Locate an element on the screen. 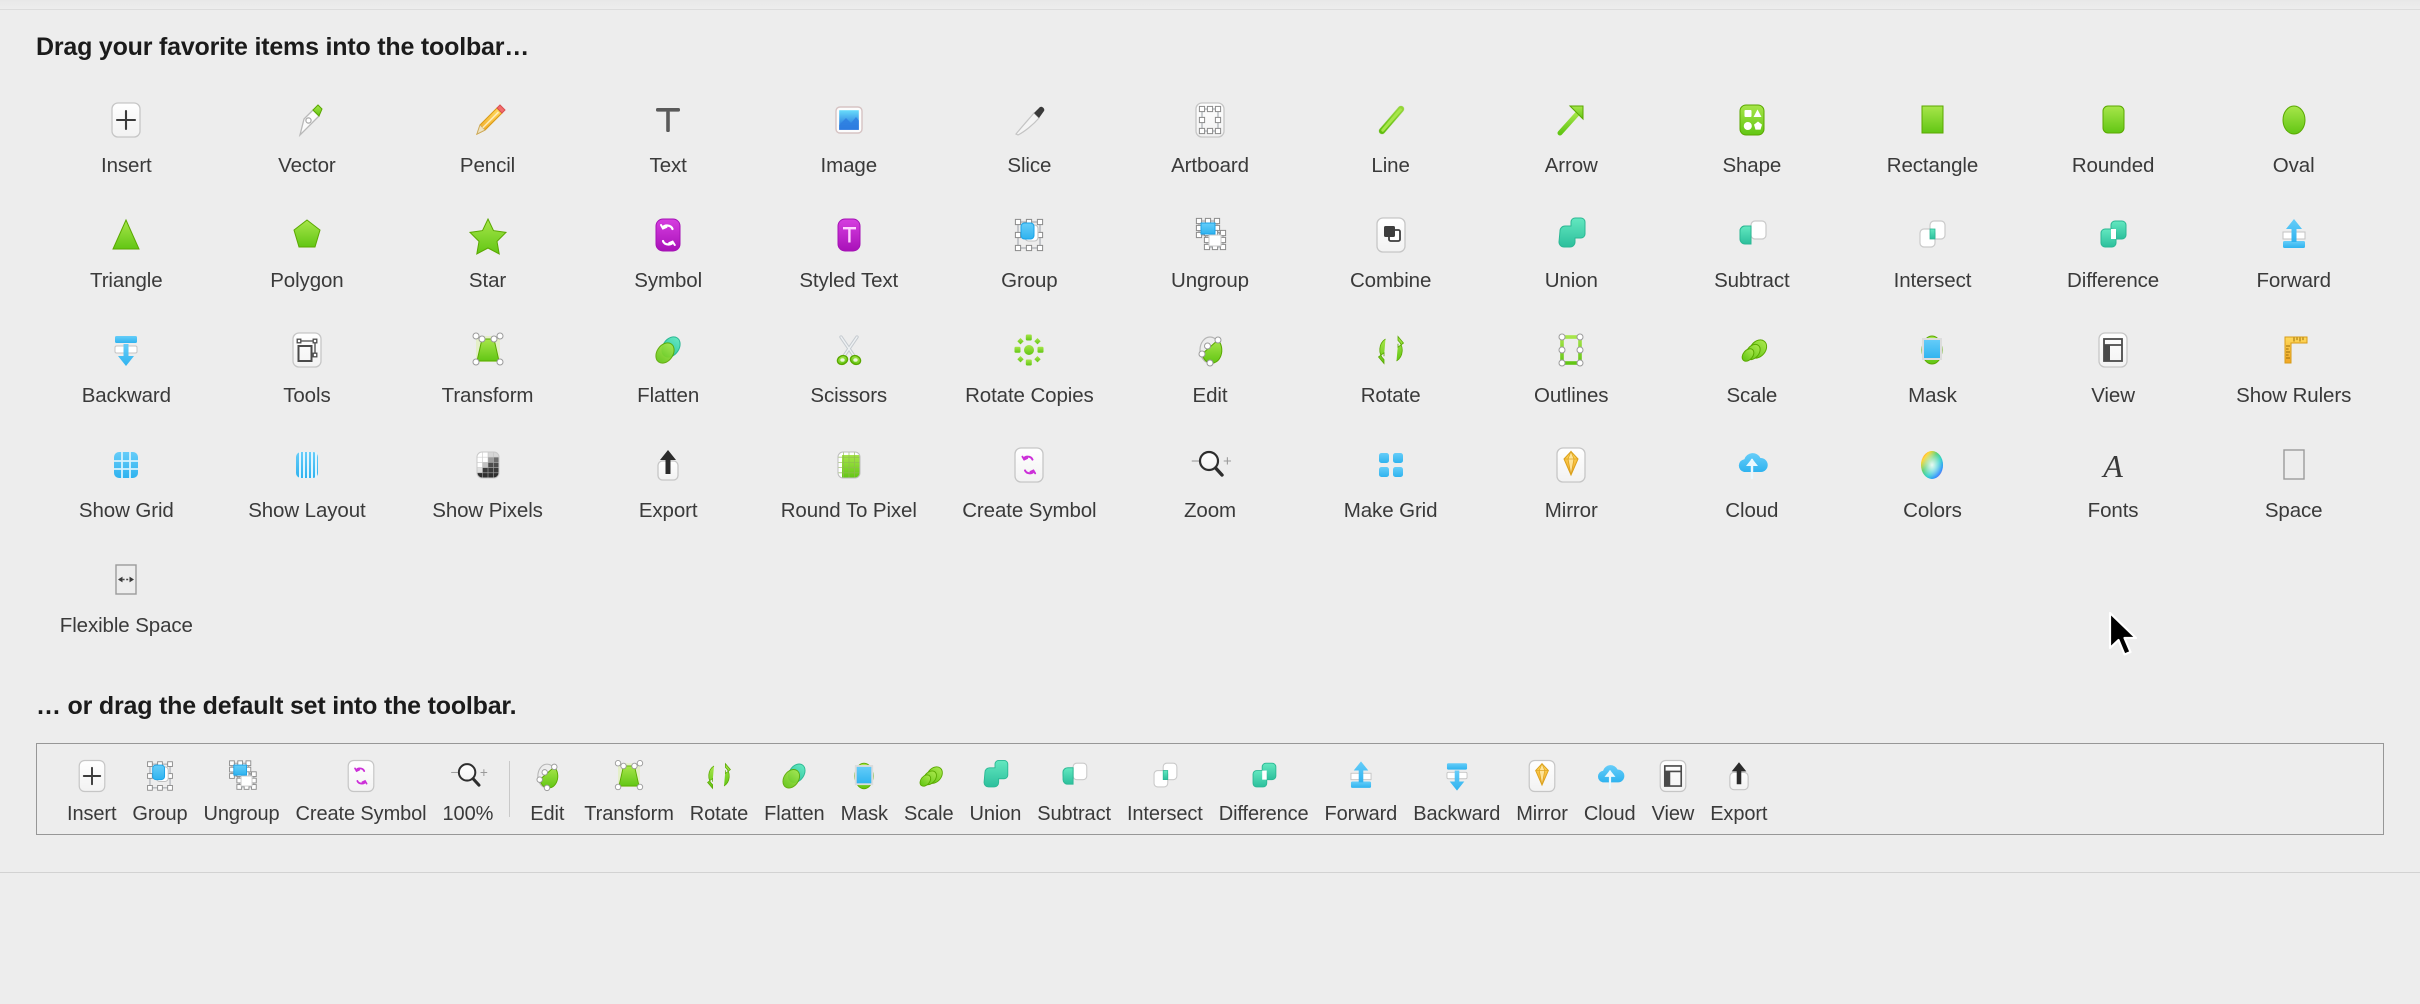  palette-item-label: Colors is located at coordinates (1932, 510).